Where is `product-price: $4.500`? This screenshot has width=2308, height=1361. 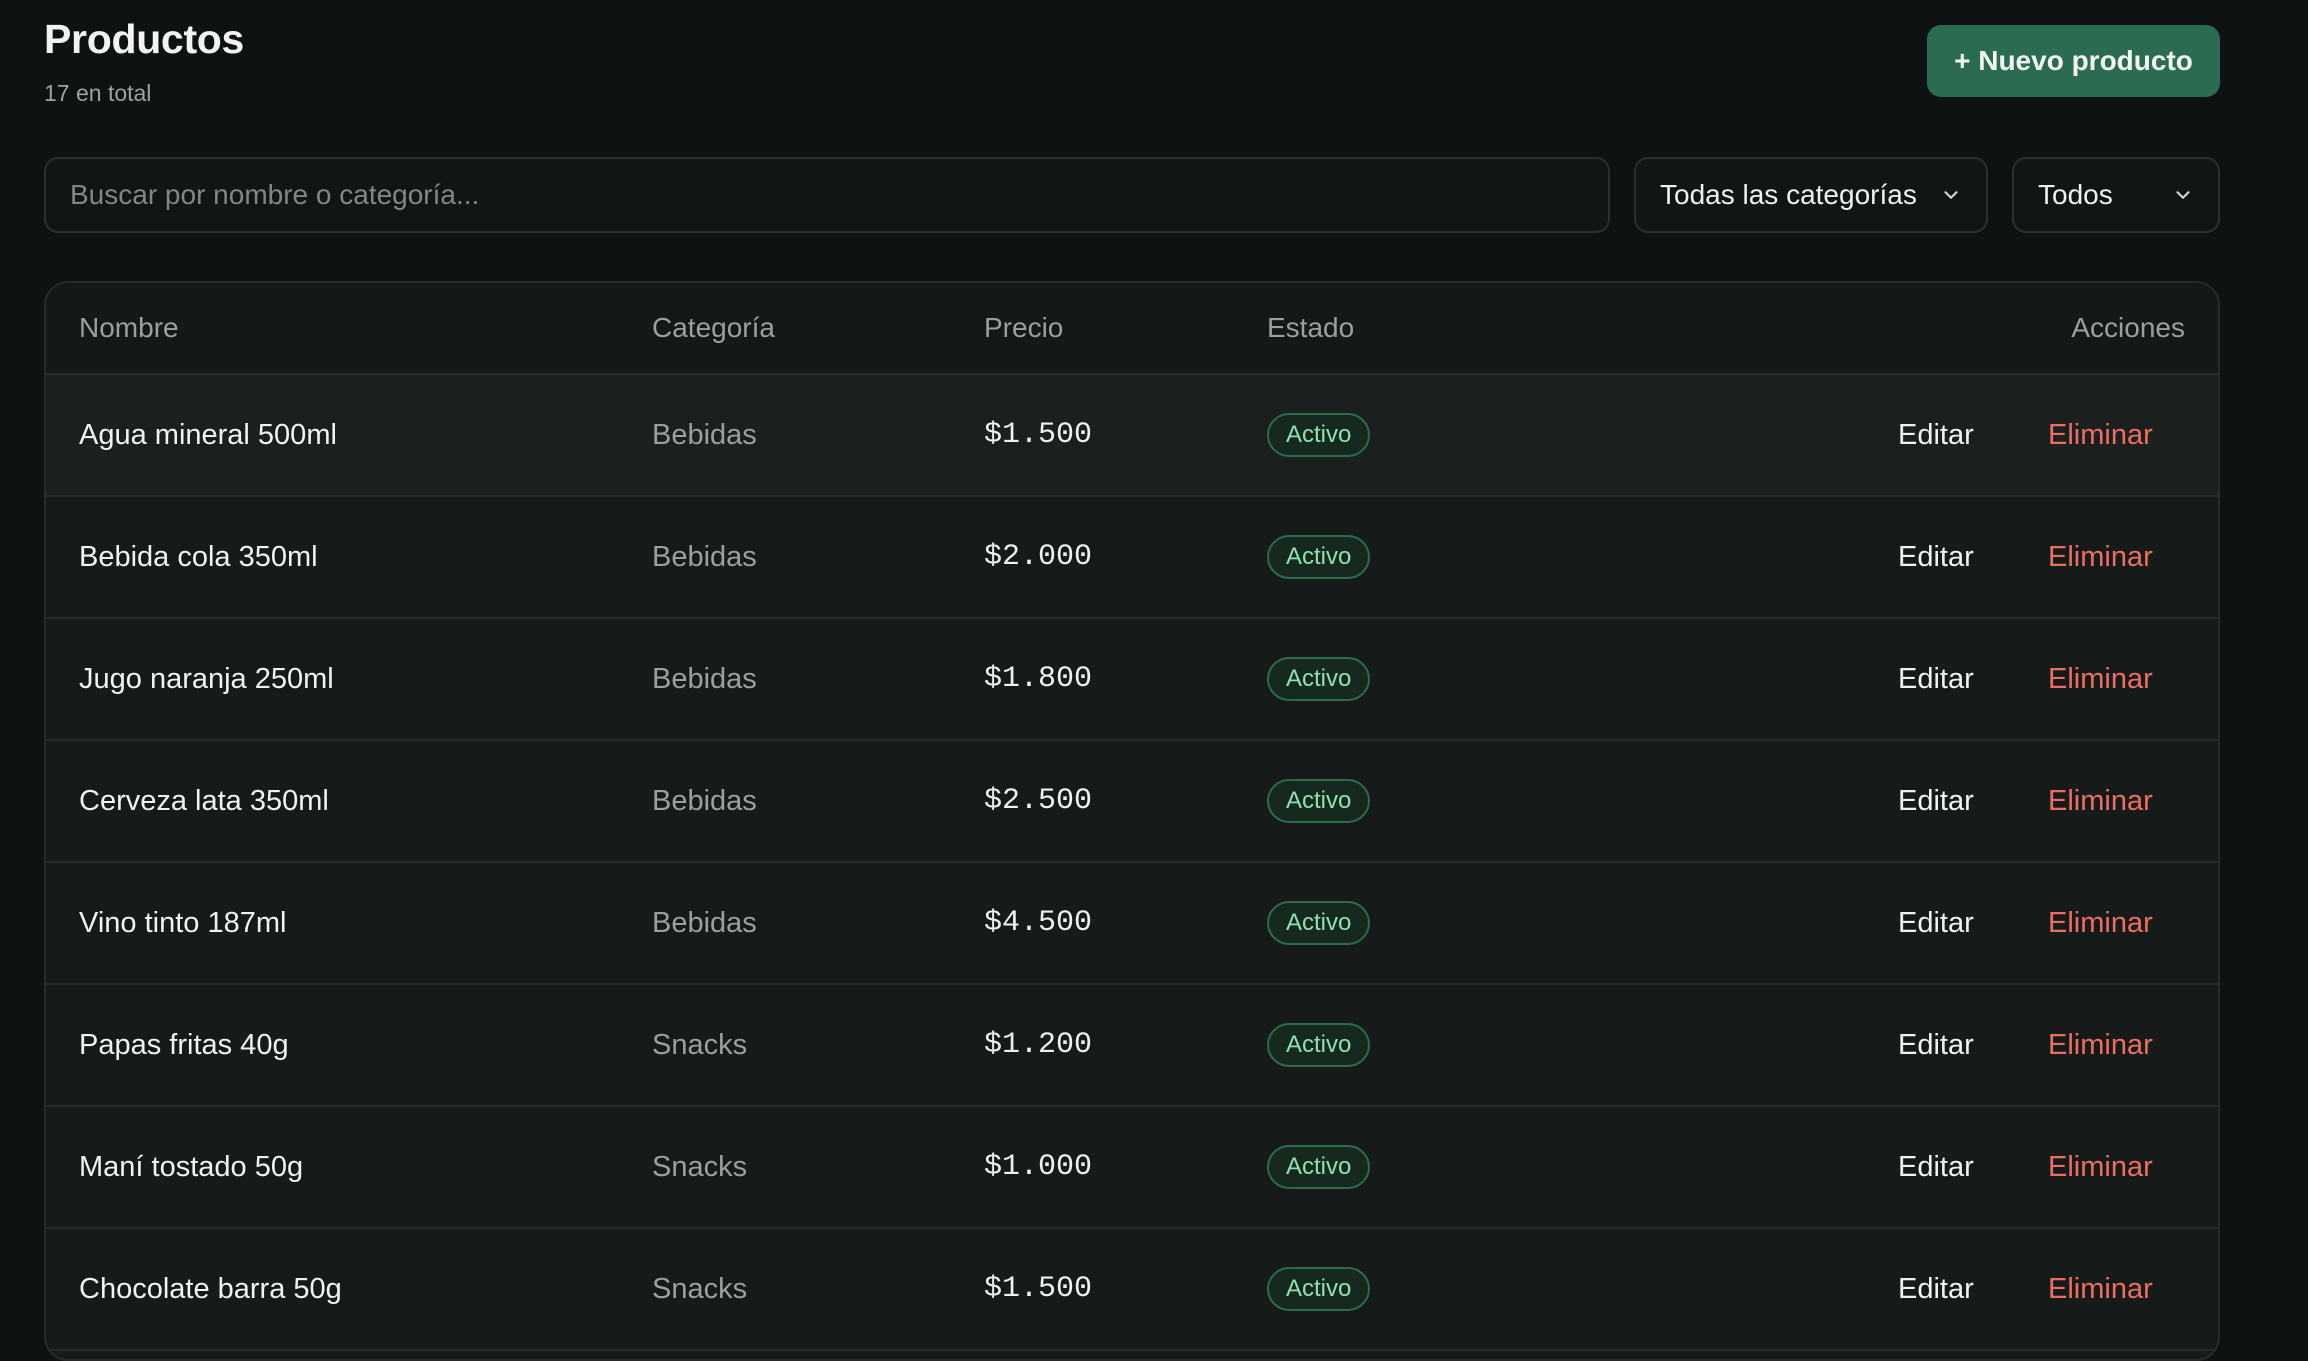 product-price: $4.500 is located at coordinates (1038, 923).